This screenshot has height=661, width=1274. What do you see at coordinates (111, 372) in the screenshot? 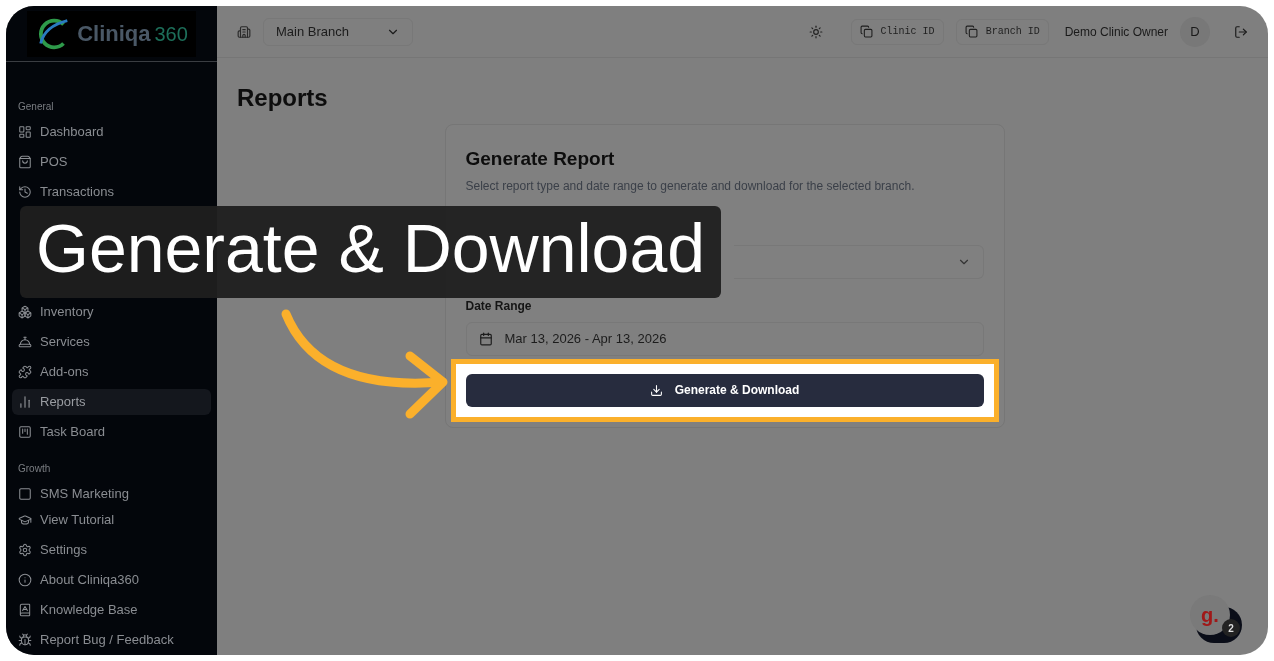
I see `sidebar-item: Add-ons` at bounding box center [111, 372].